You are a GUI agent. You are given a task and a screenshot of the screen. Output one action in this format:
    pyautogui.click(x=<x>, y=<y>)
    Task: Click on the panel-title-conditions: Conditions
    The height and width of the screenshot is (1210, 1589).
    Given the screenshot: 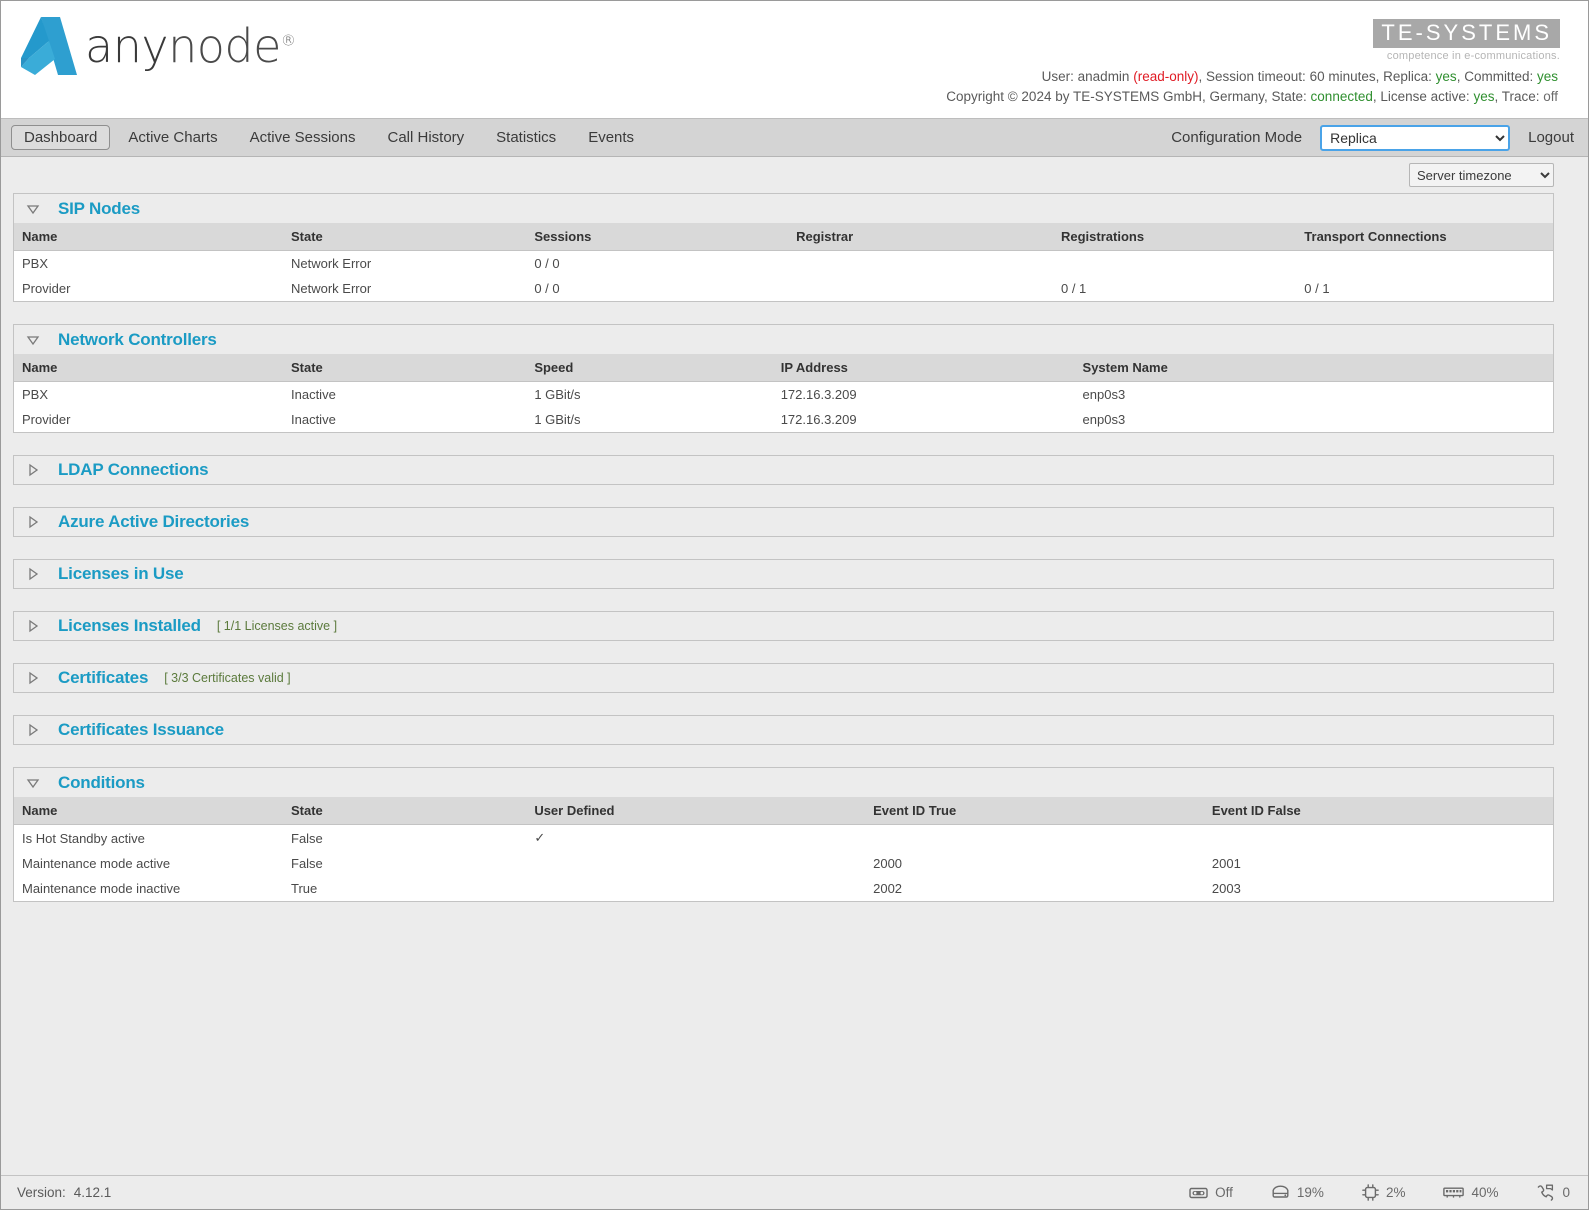 What is the action you would take?
    pyautogui.click(x=101, y=782)
    